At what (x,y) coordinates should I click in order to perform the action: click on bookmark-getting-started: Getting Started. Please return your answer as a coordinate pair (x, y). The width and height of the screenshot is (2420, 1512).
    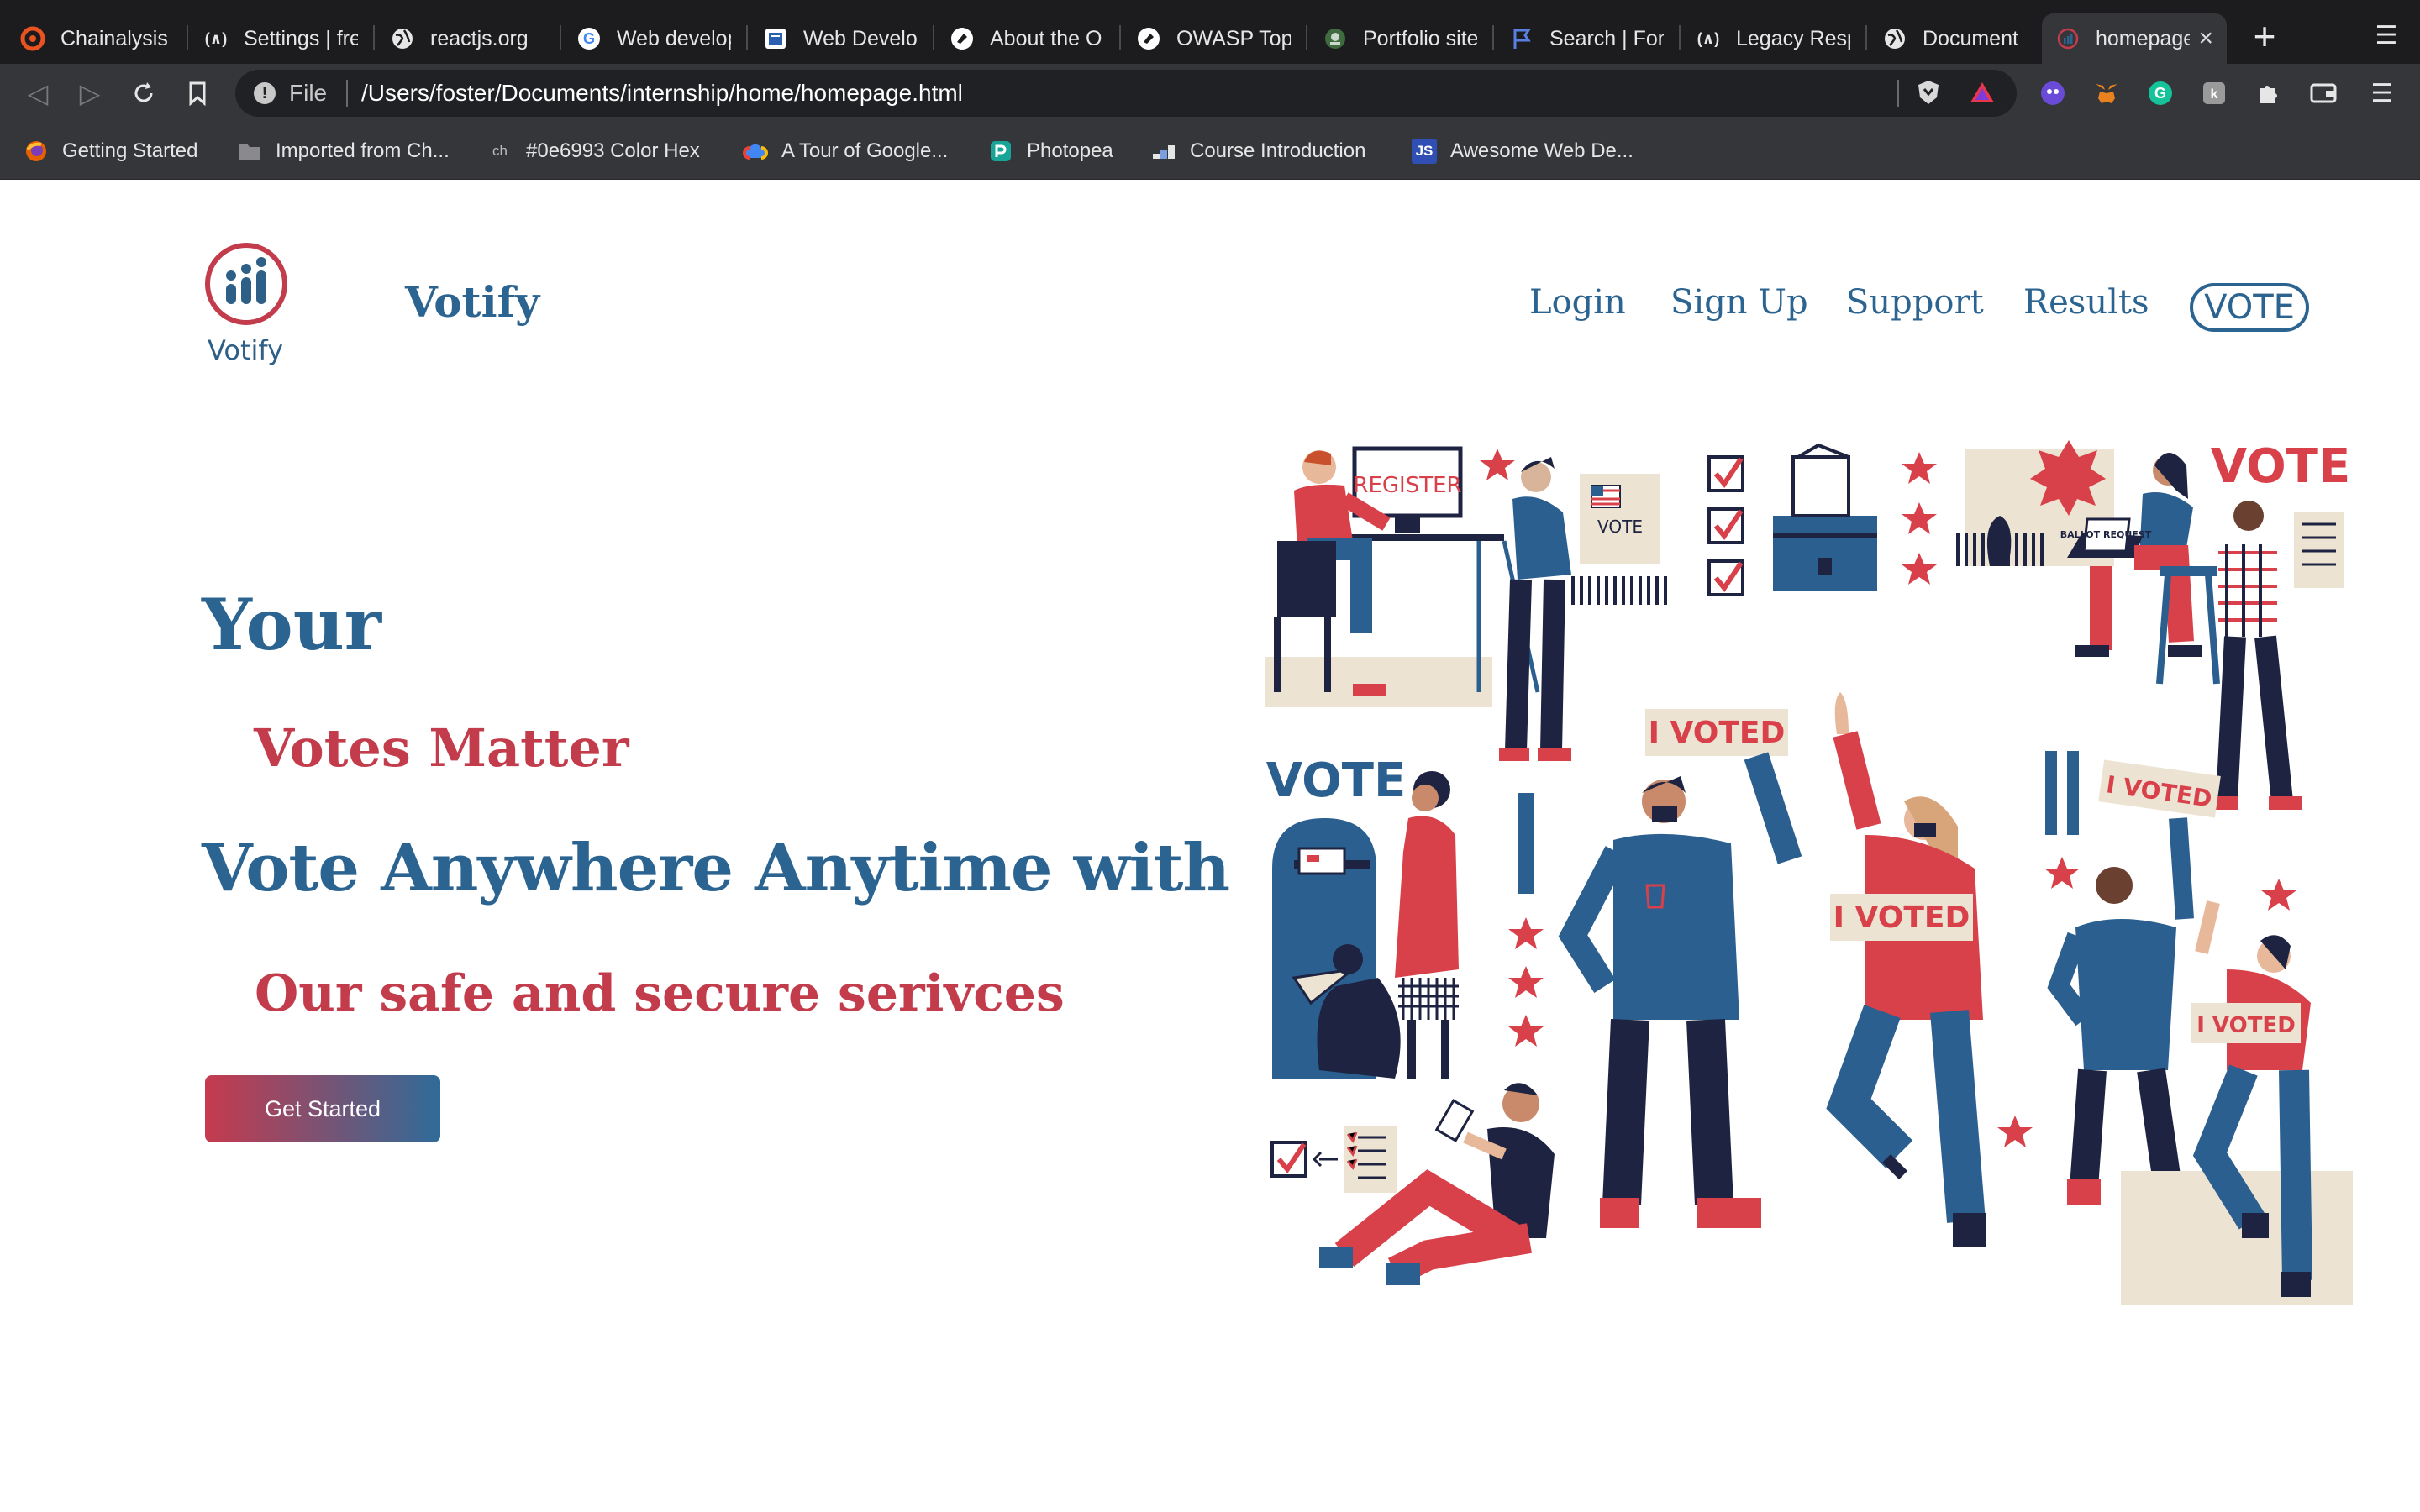
    Looking at the image, I should click on (110, 151).